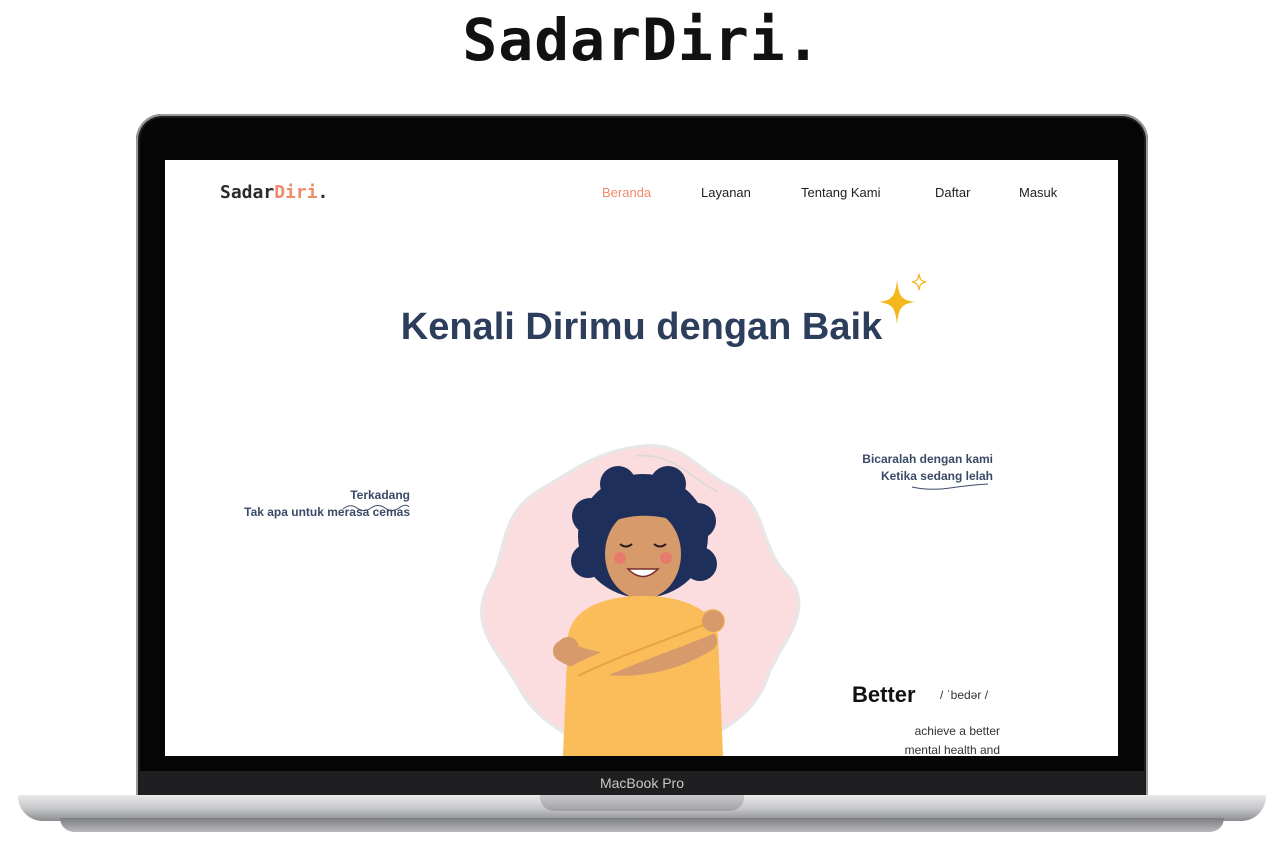 The height and width of the screenshot is (855, 1284). I want to click on laptop-notch, so click(642, 803).